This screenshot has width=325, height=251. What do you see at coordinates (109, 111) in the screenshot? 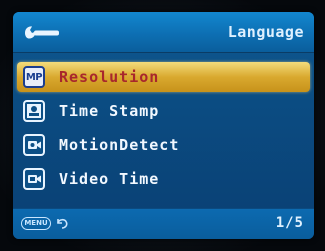
I see `menu-item-label: Time Stamp` at bounding box center [109, 111].